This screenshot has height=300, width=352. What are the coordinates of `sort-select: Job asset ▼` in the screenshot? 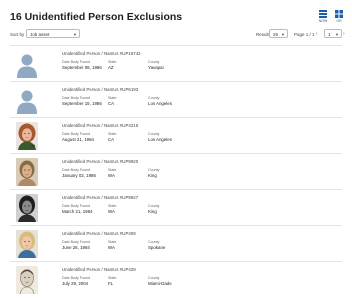 It's located at (53, 33).